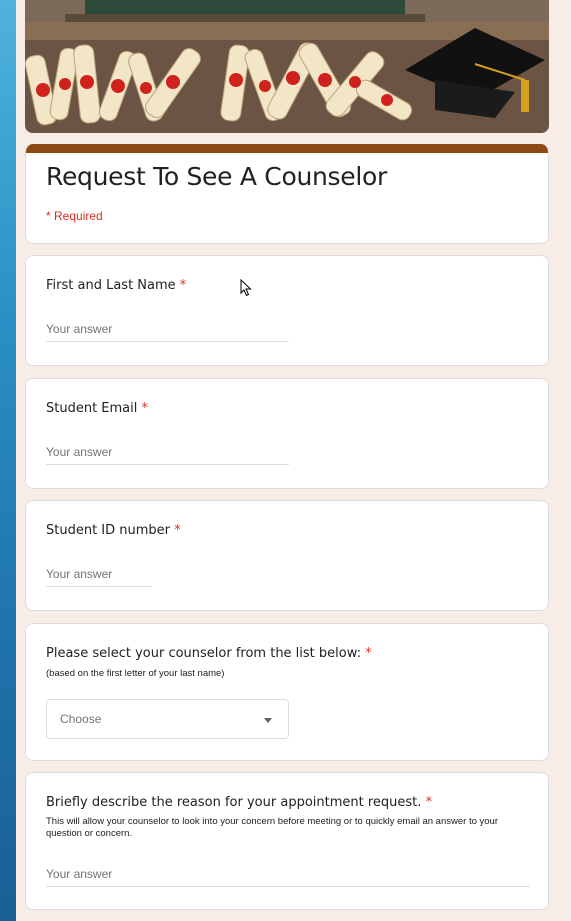 The width and height of the screenshot is (571, 921). Describe the element at coordinates (268, 720) in the screenshot. I see `caret-down-icon` at that location.